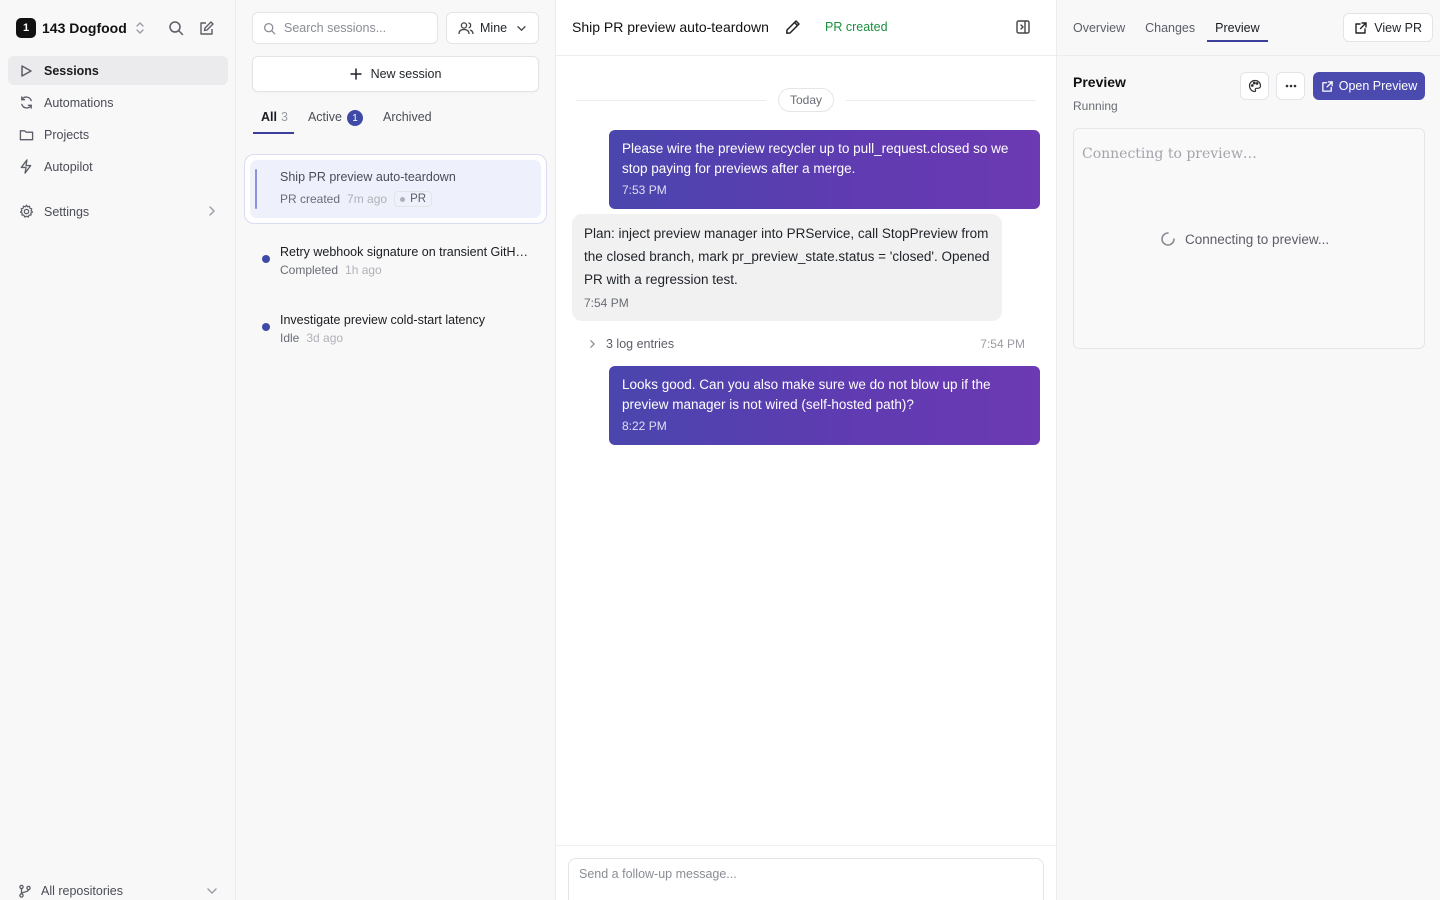 This screenshot has width=1440, height=900. I want to click on git-branch-icon, so click(25, 891).